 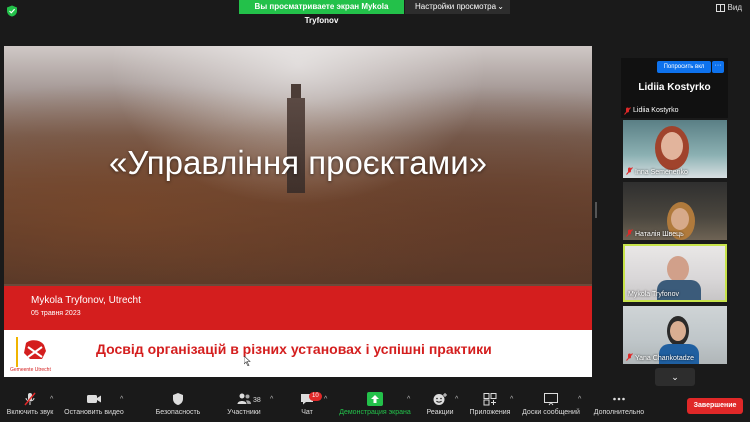 What do you see at coordinates (86, 300) in the screenshot?
I see `presenter-name: Mykola Tryfonov, Utrecht` at bounding box center [86, 300].